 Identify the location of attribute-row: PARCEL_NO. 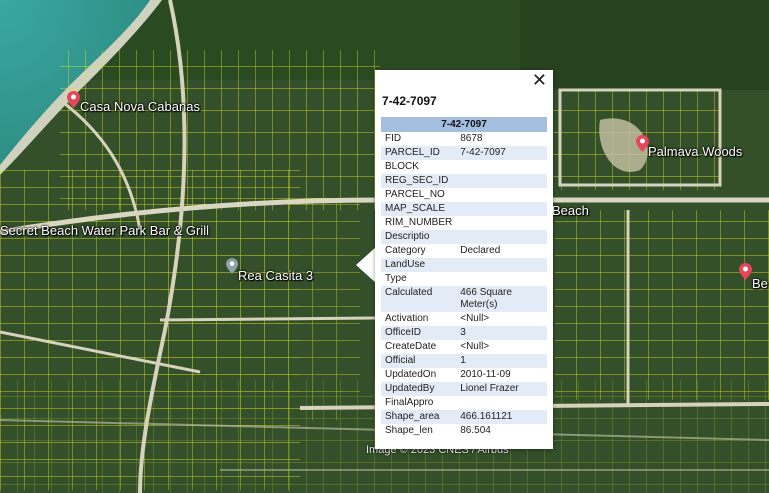
(464, 195).